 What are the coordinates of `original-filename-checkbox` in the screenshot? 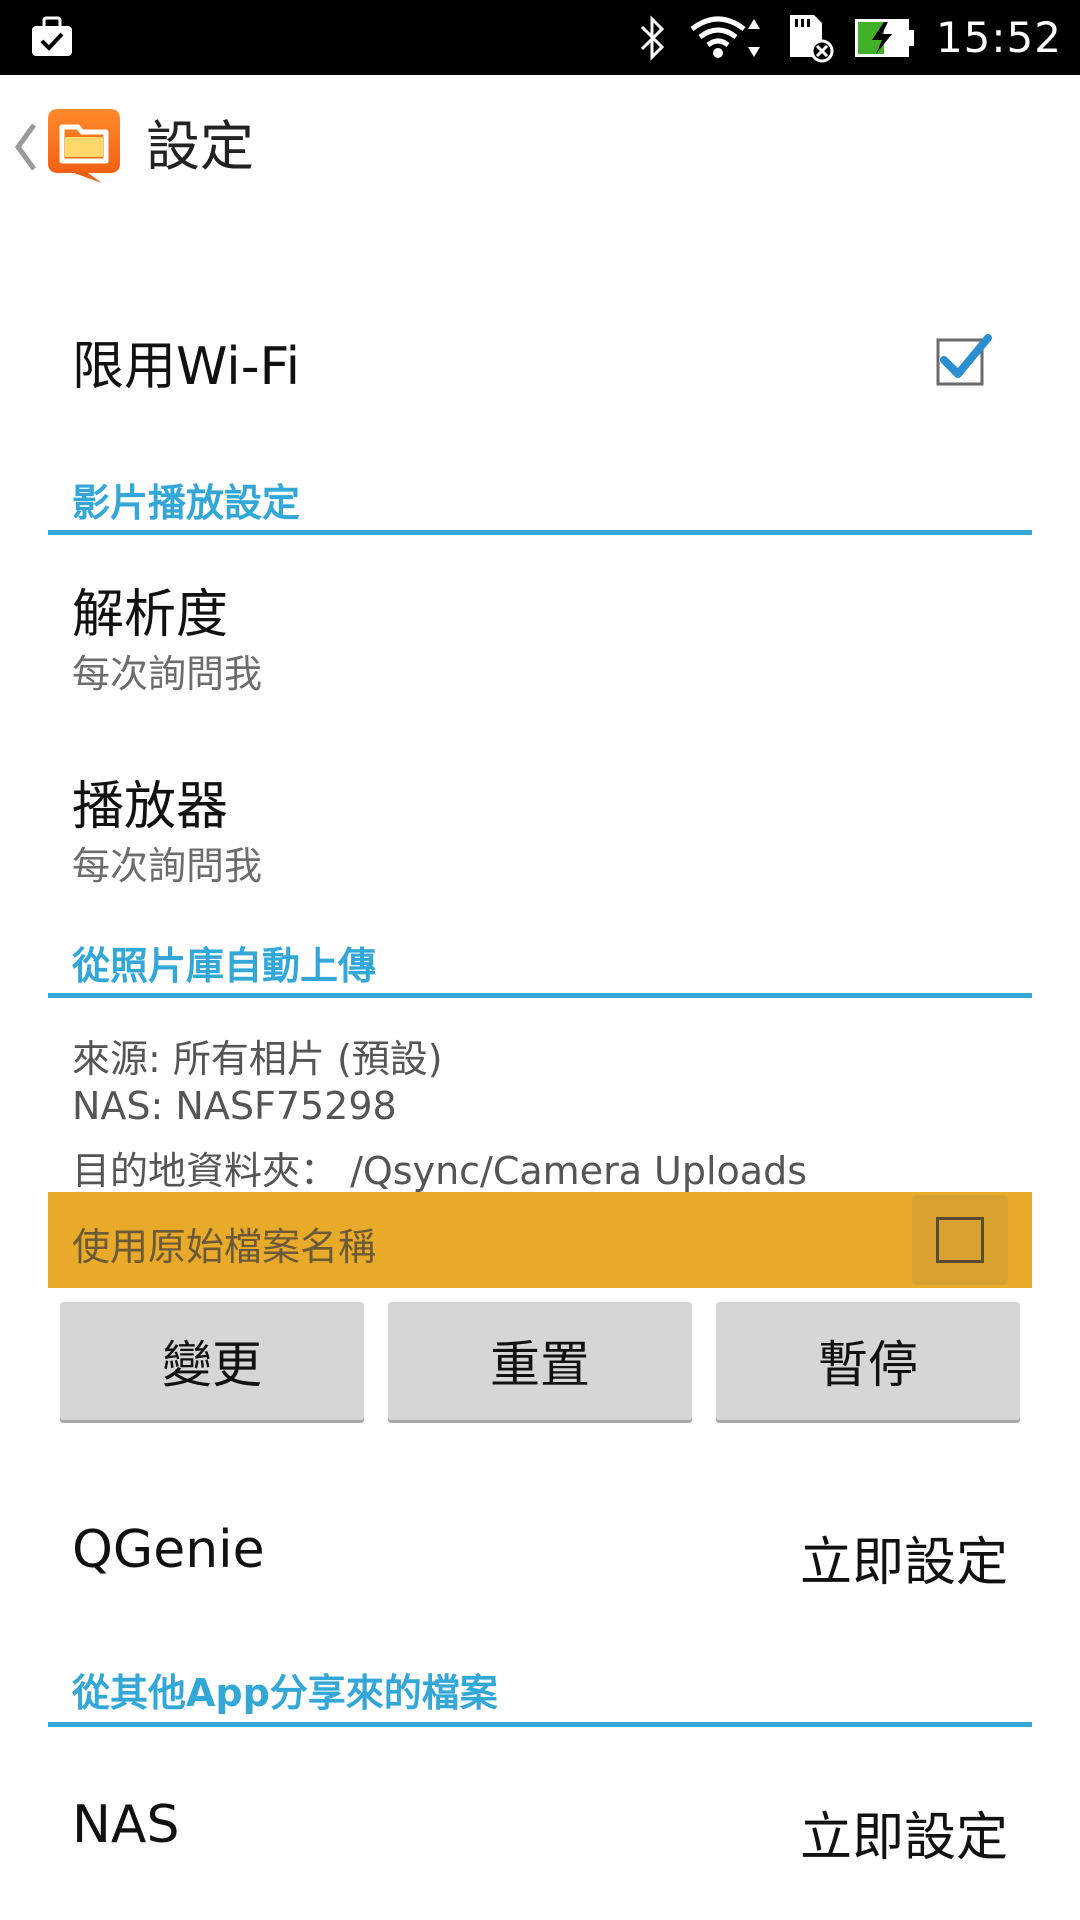 It's located at (960, 1240).